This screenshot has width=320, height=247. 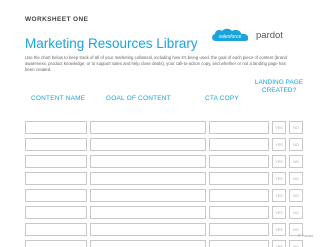 I want to click on salesforce-wordmark: salesforce, so click(x=230, y=37).